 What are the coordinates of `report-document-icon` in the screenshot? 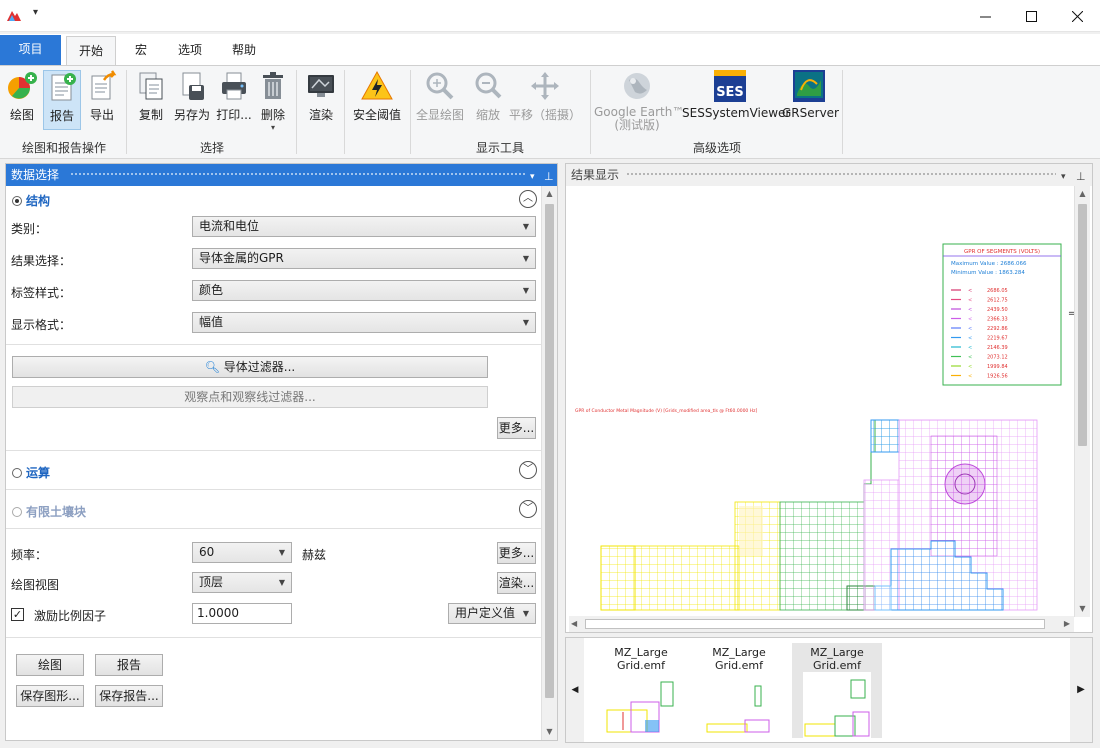 It's located at (63, 87).